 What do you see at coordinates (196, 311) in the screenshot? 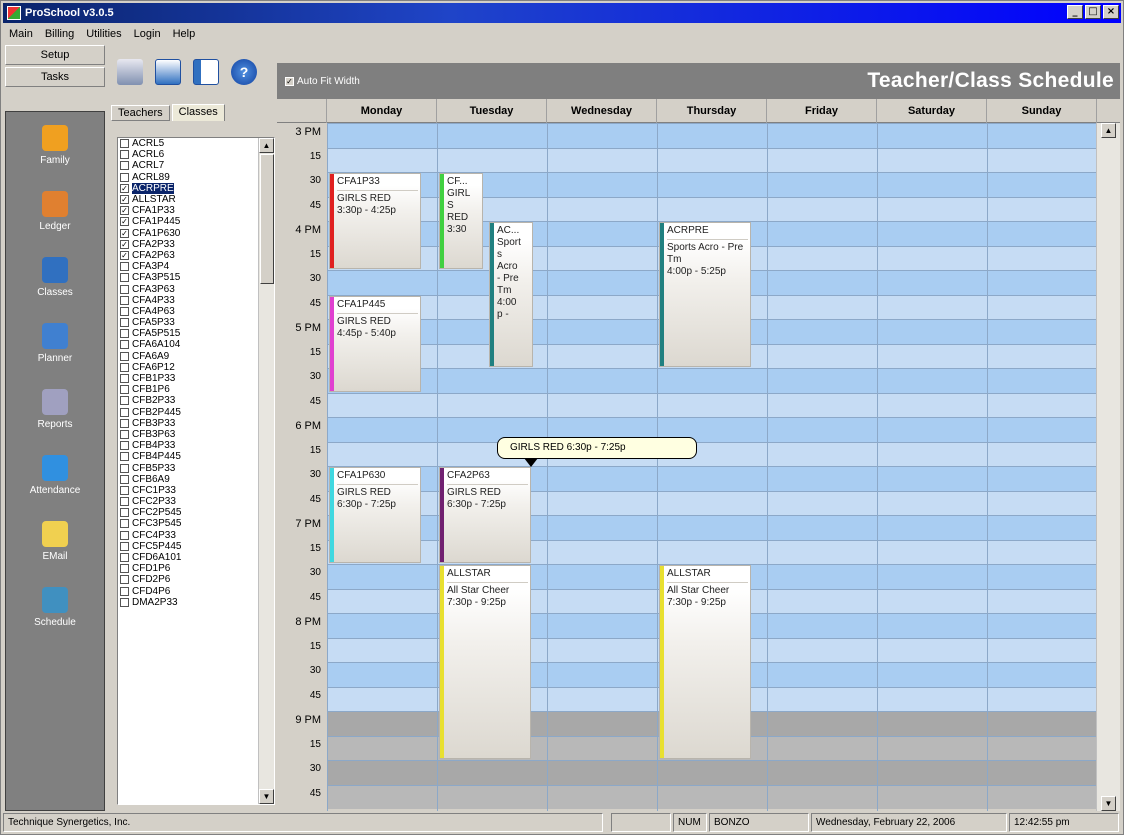
I see `list-item: CFA4P63` at bounding box center [196, 311].